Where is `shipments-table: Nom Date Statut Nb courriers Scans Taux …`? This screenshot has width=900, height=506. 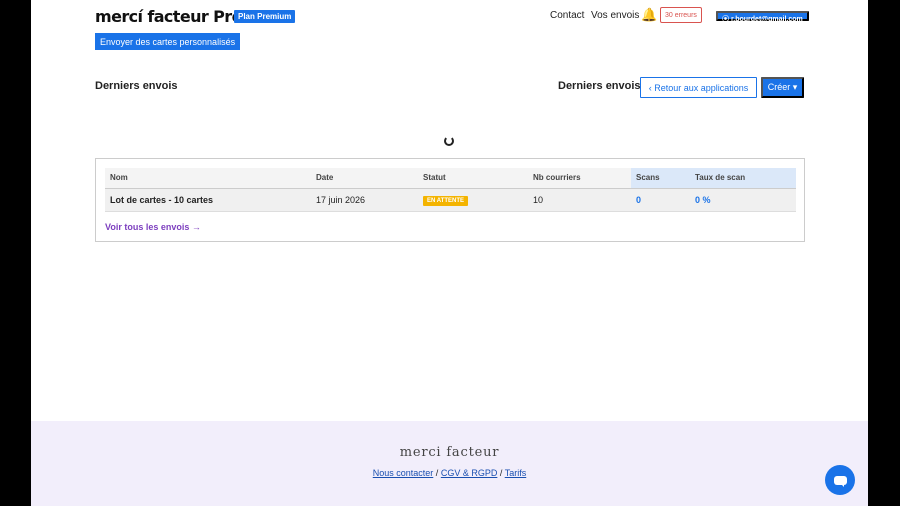 shipments-table: Nom Date Statut Nb courriers Scans Taux … is located at coordinates (450, 190).